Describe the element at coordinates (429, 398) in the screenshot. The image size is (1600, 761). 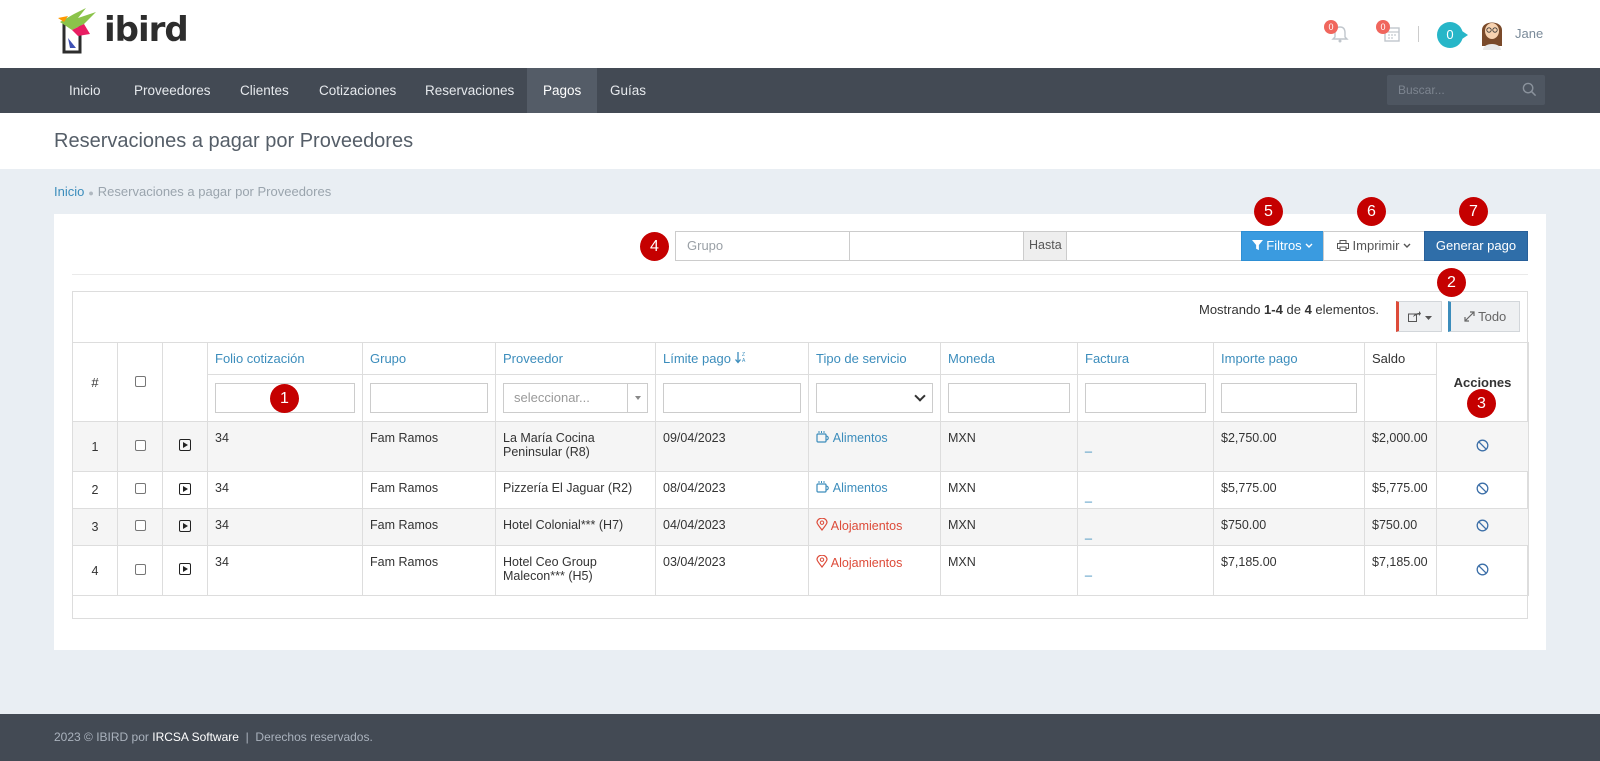
I see `grupo-filter-input` at that location.